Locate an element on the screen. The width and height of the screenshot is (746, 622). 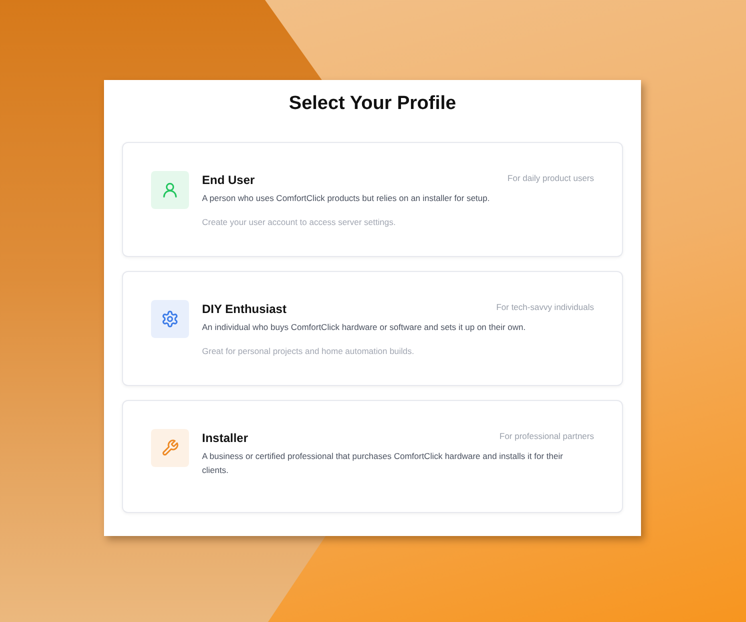
profile-title: Installer is located at coordinates (225, 438).